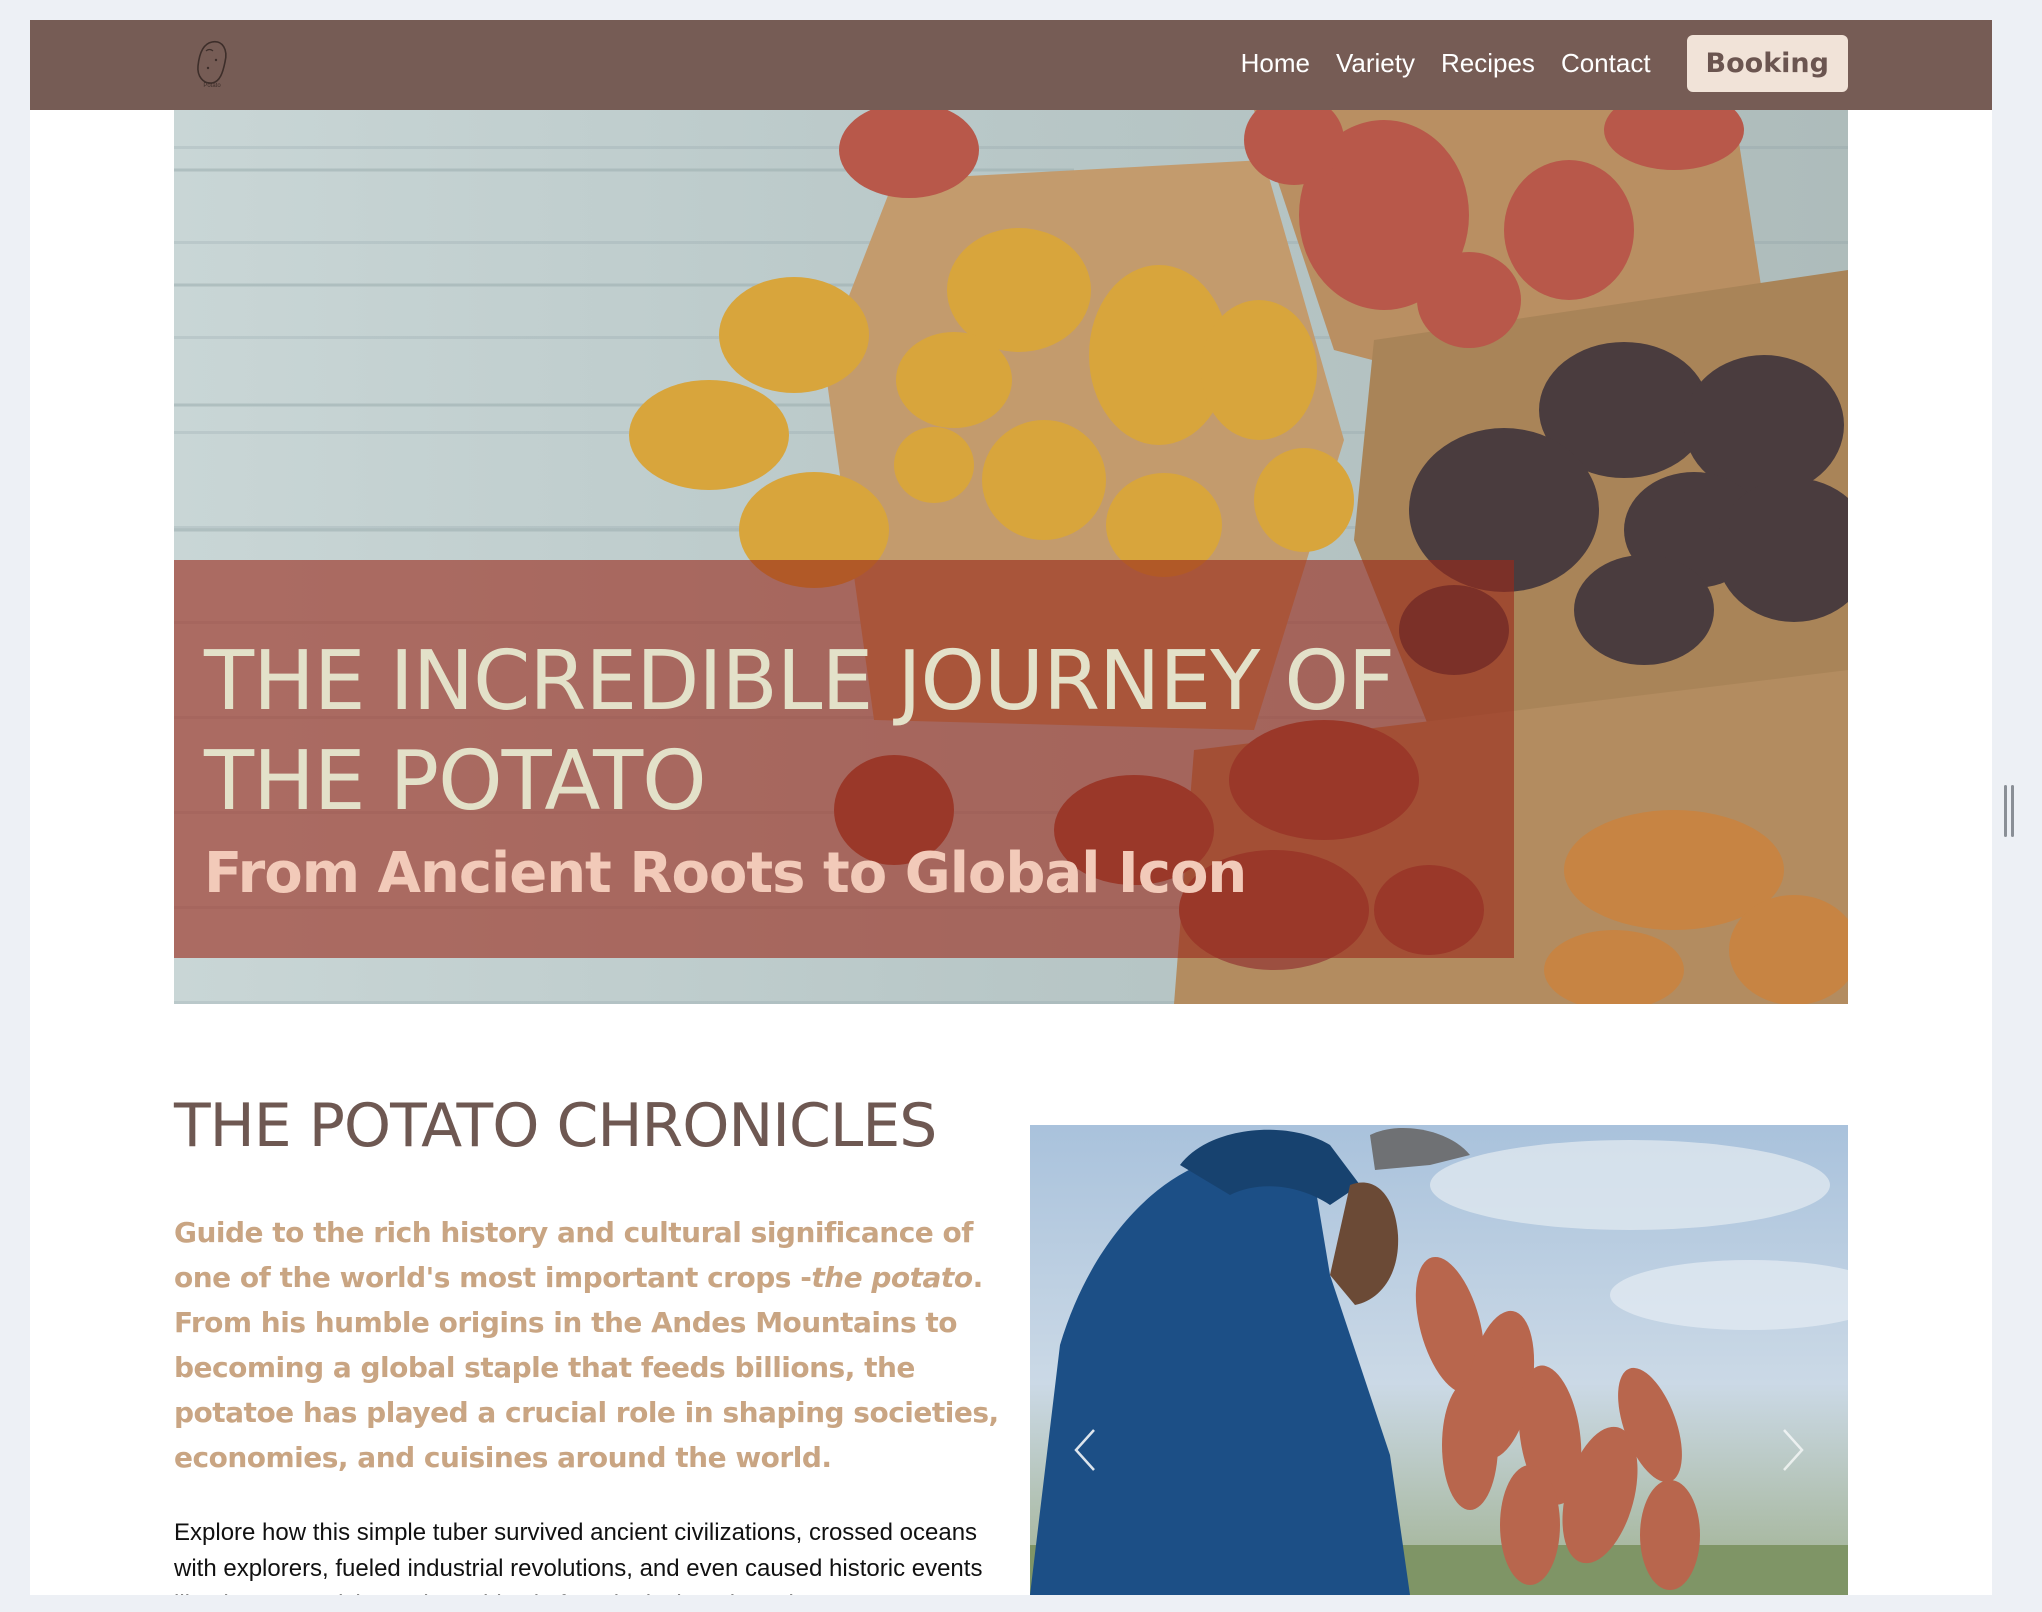 The height and width of the screenshot is (1612, 2042). What do you see at coordinates (725, 873) in the screenshot?
I see `hero-subtitle: From Ancient Roots to Global Icon` at bounding box center [725, 873].